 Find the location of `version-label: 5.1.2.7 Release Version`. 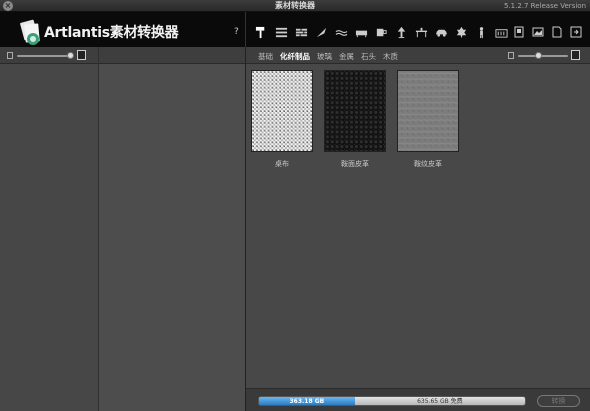

version-label: 5.1.2.7 Release Version is located at coordinates (544, 6).